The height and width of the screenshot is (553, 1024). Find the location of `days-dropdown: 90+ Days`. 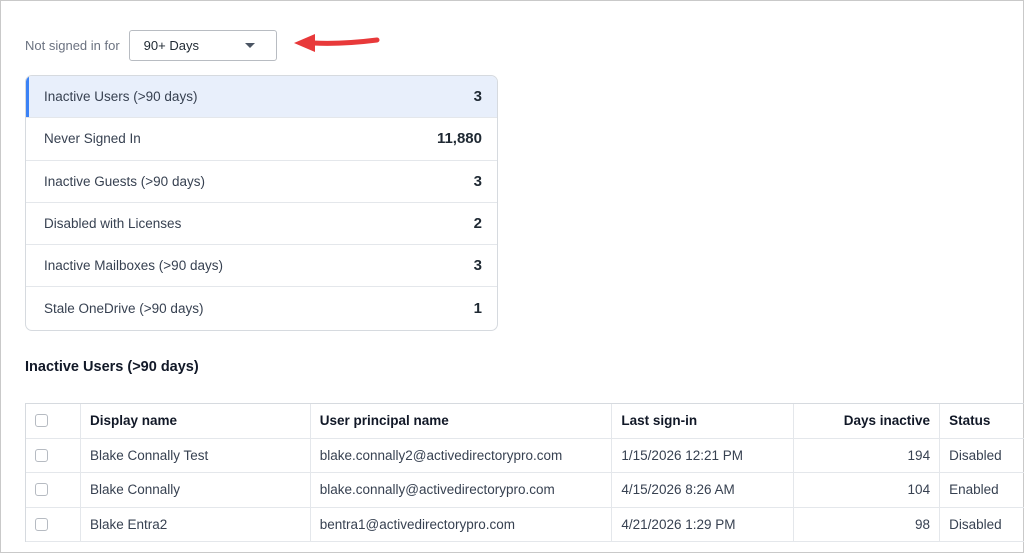

days-dropdown: 90+ Days is located at coordinates (202, 45).